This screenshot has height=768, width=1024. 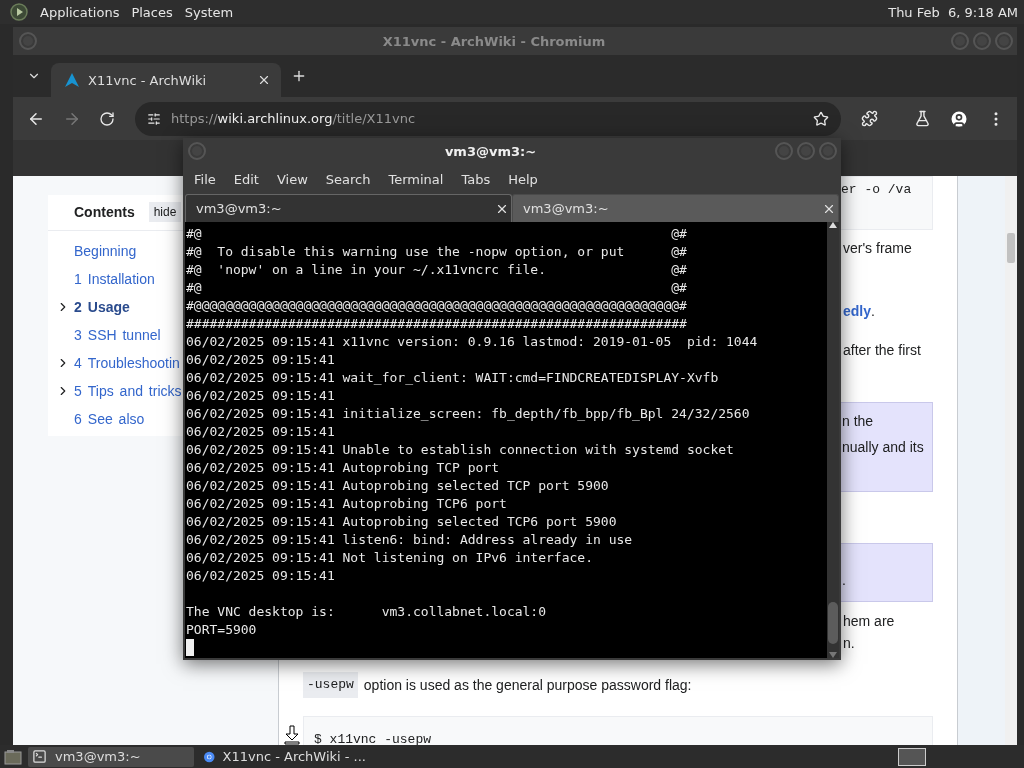 What do you see at coordinates (246, 179) in the screenshot?
I see `menu-item: Edit` at bounding box center [246, 179].